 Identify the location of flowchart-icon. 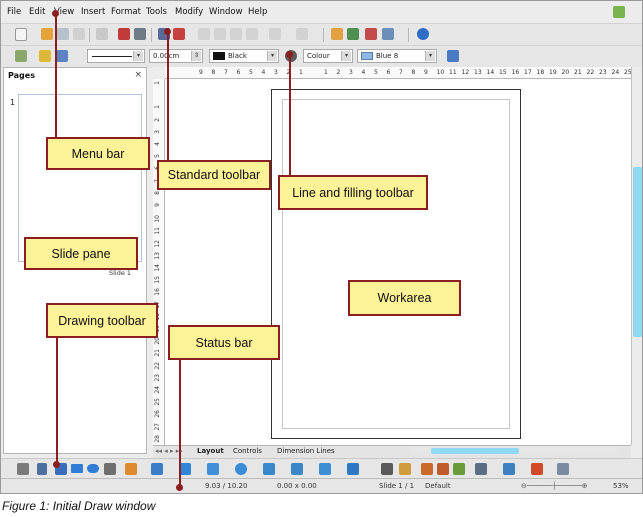
(297, 469).